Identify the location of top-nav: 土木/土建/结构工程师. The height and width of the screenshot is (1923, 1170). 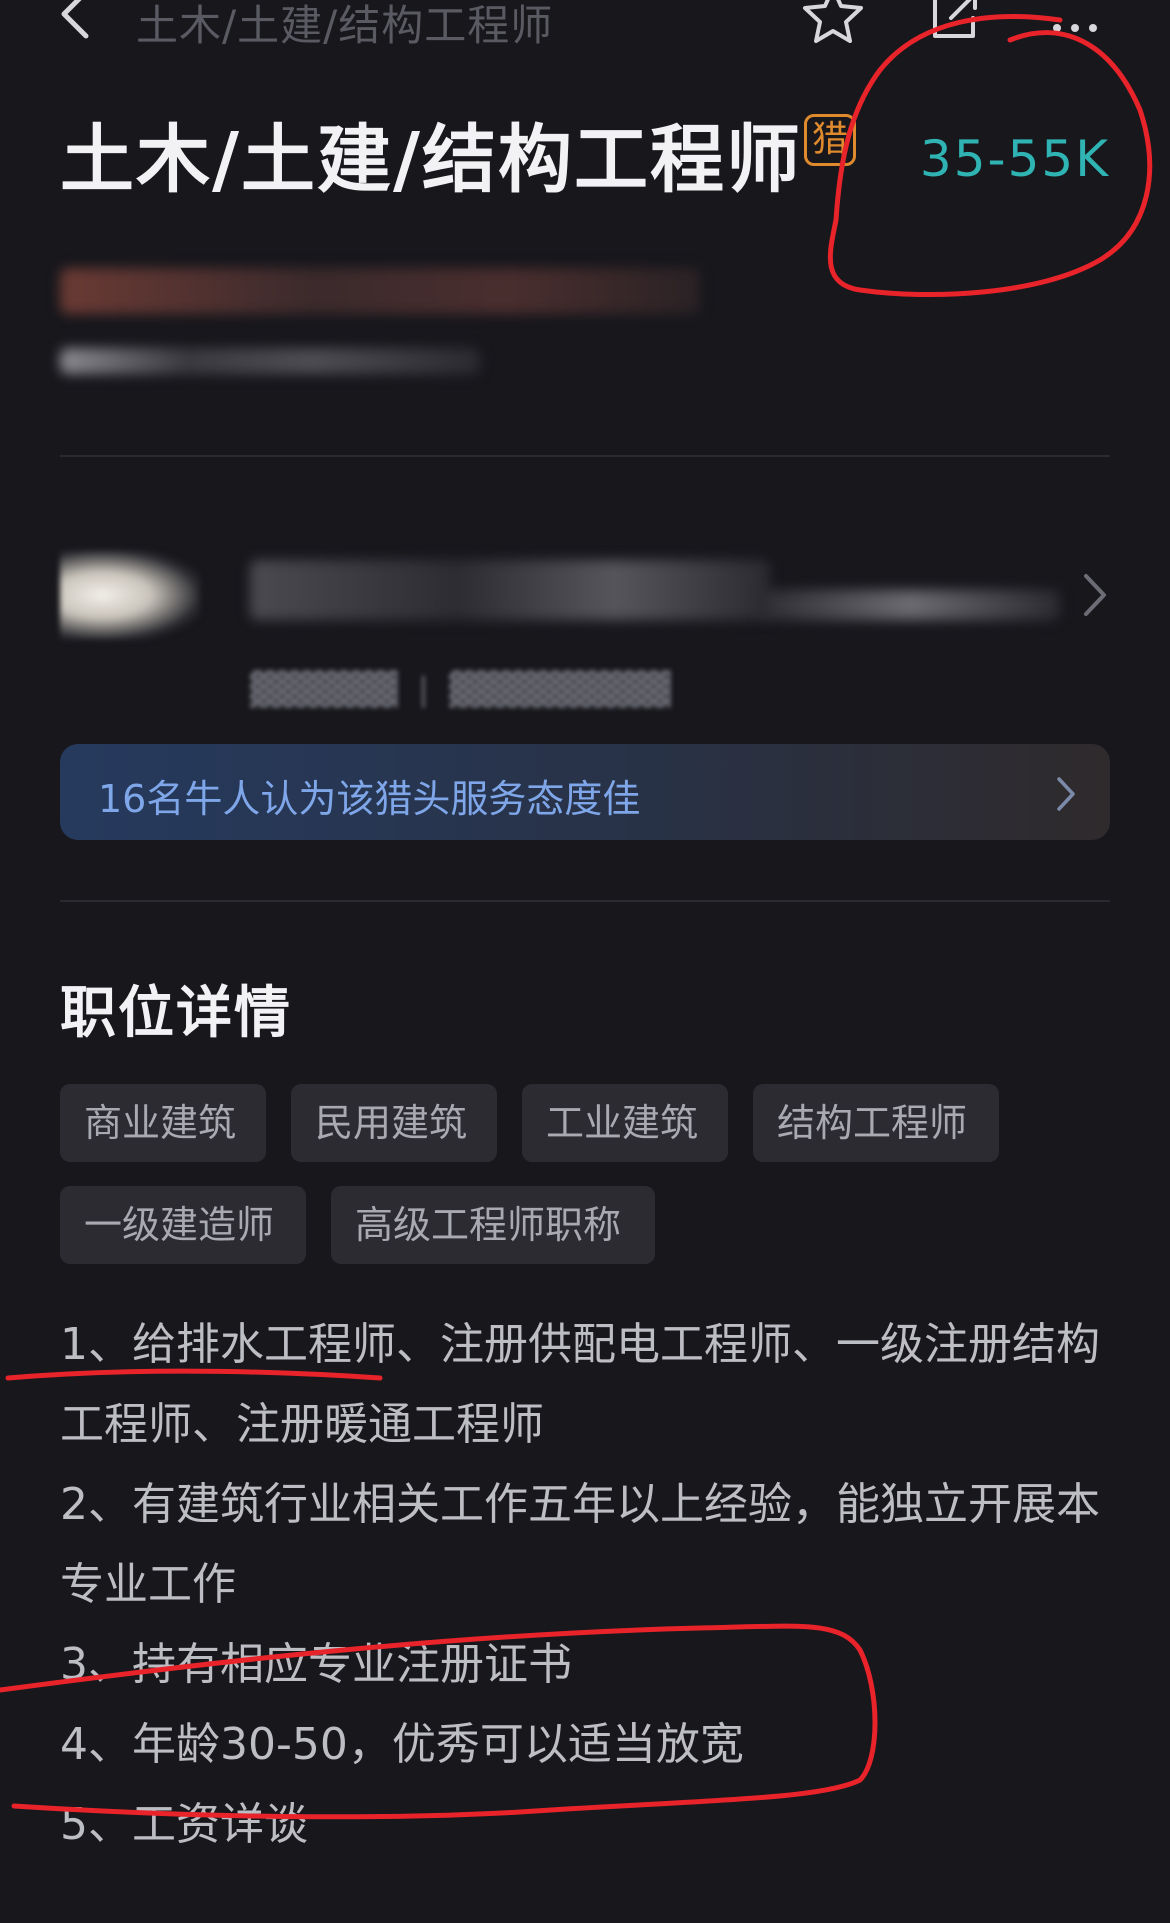
(585, 30).